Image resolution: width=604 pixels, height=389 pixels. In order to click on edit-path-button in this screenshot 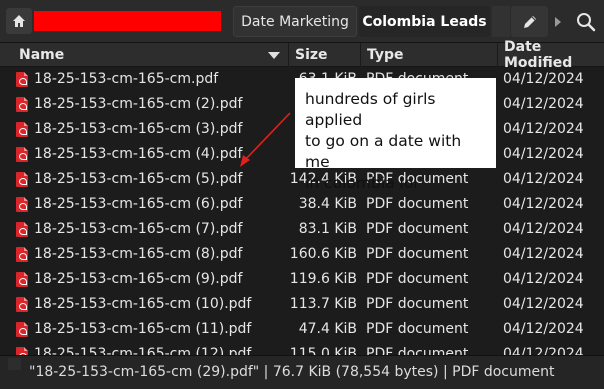, I will do `click(529, 21)`.